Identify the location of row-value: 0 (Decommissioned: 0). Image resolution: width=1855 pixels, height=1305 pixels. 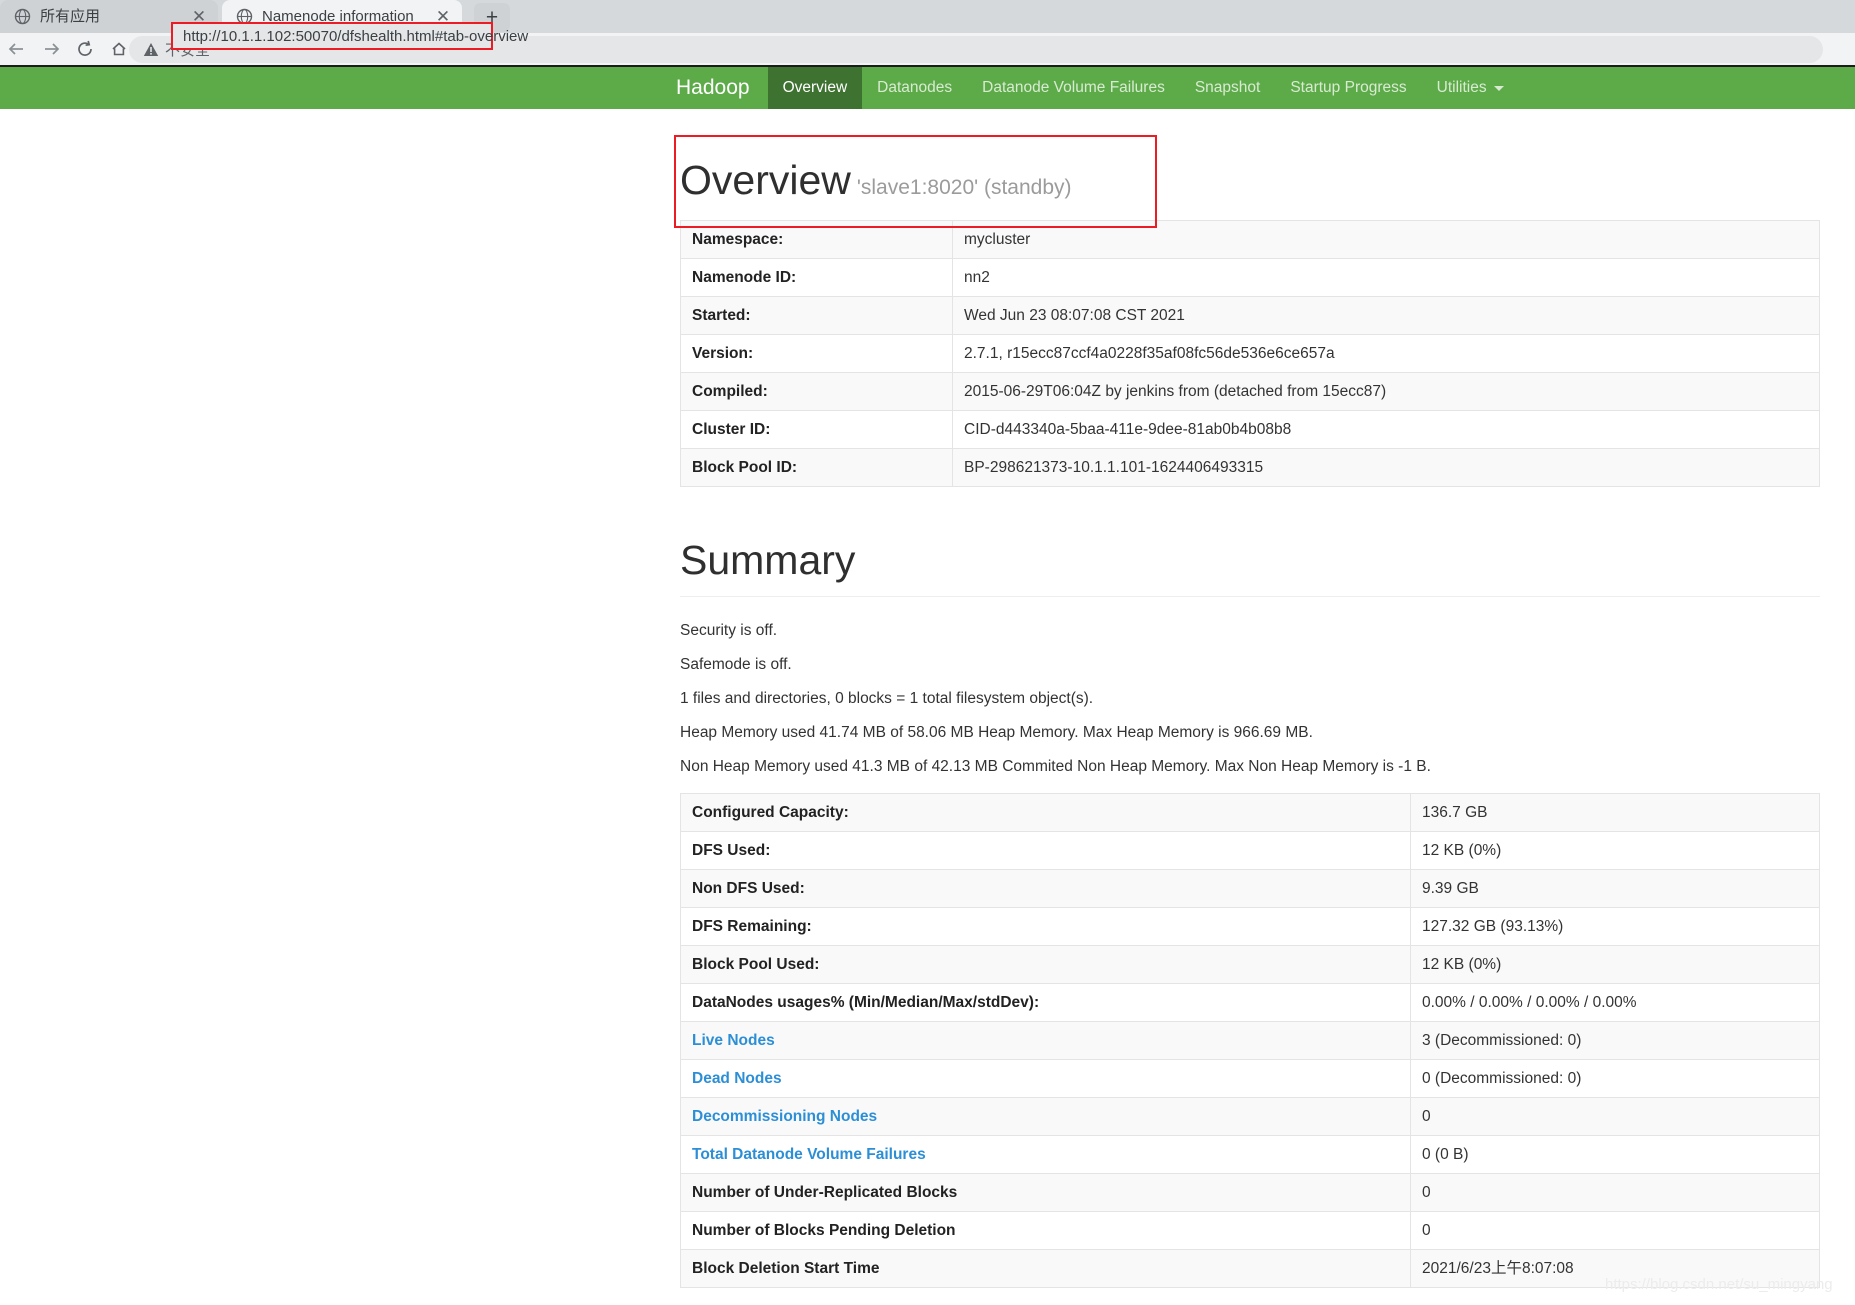
(1615, 1078).